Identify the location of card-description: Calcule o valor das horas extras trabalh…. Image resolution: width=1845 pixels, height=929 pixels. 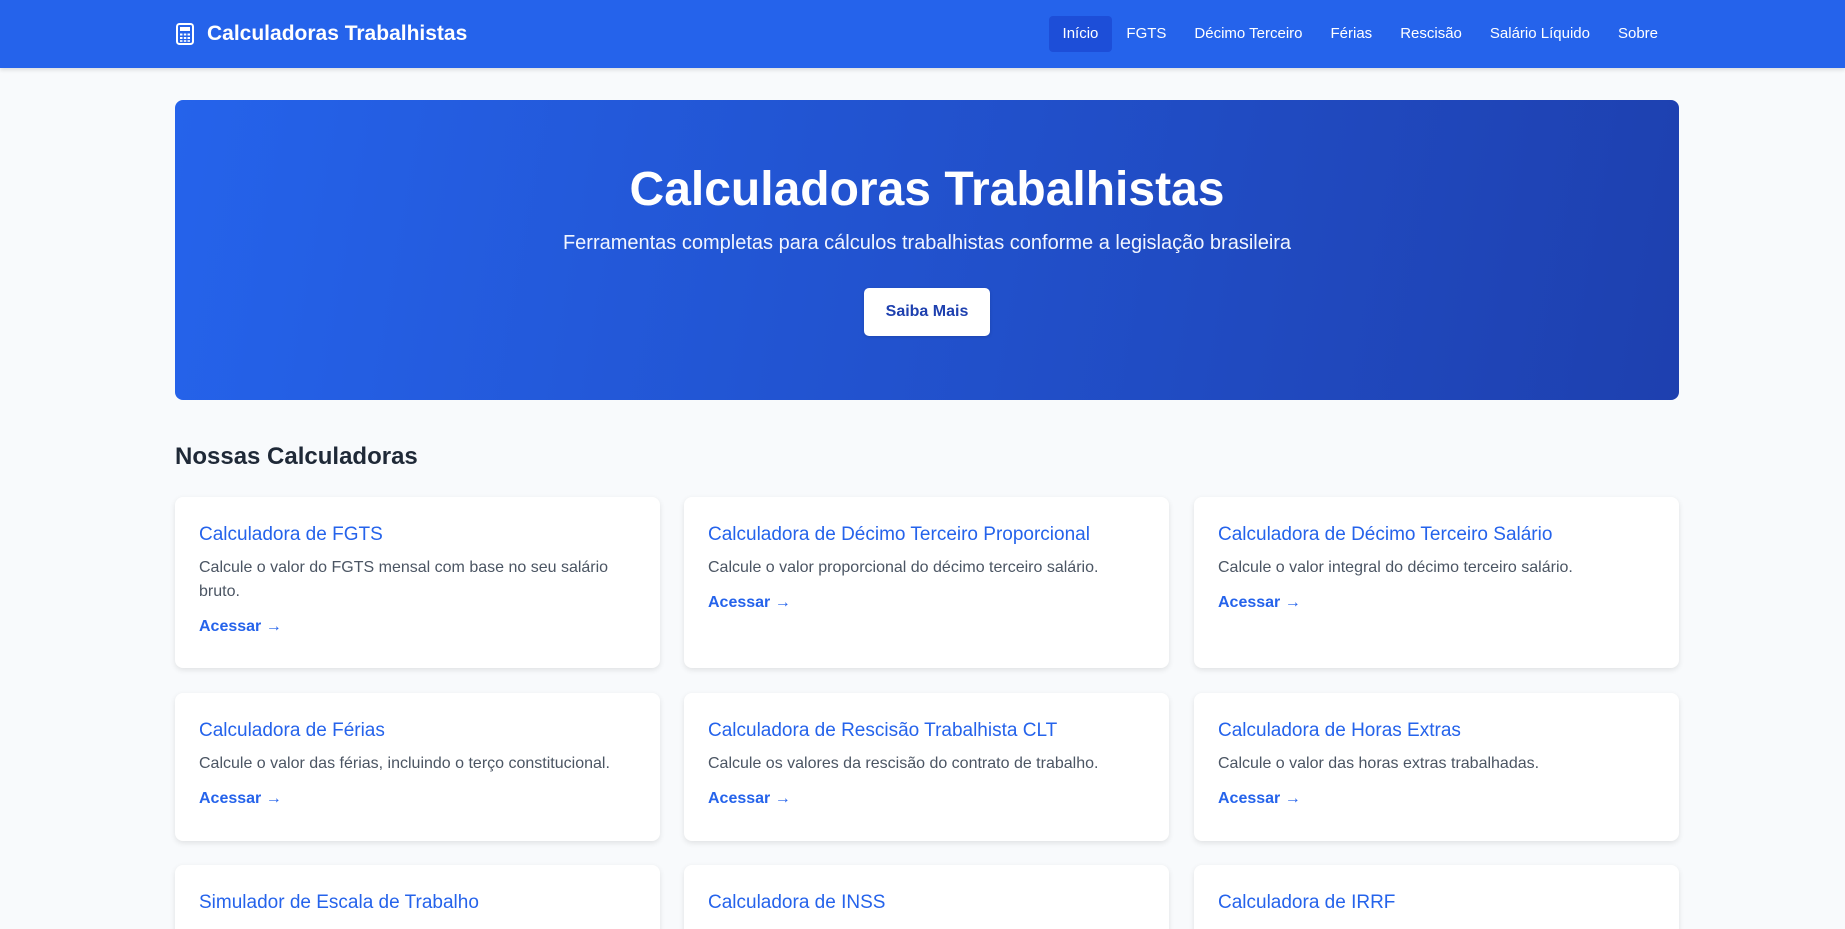
(1379, 763).